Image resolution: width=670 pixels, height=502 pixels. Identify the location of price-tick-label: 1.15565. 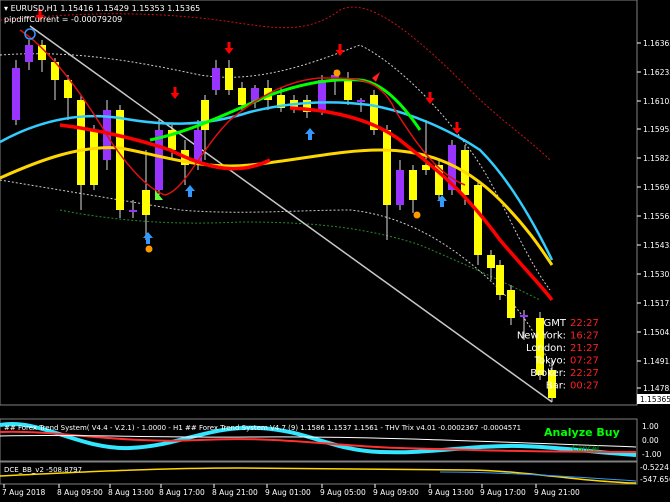
(656, 216).